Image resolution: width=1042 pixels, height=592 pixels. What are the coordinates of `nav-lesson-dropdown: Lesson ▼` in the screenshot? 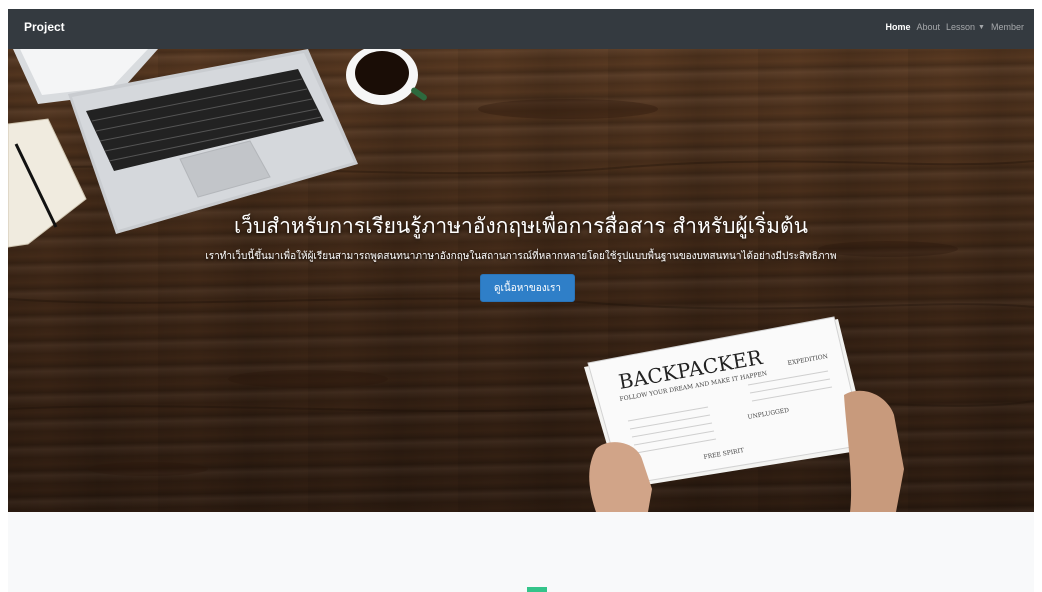 It's located at (965, 27).